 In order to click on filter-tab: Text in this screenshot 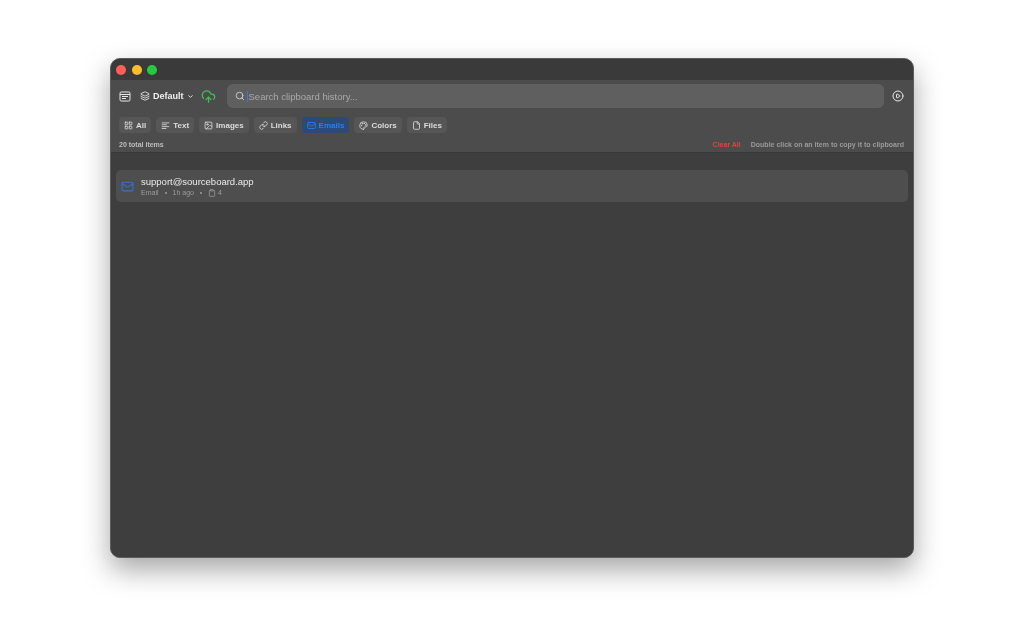, I will do `click(175, 125)`.